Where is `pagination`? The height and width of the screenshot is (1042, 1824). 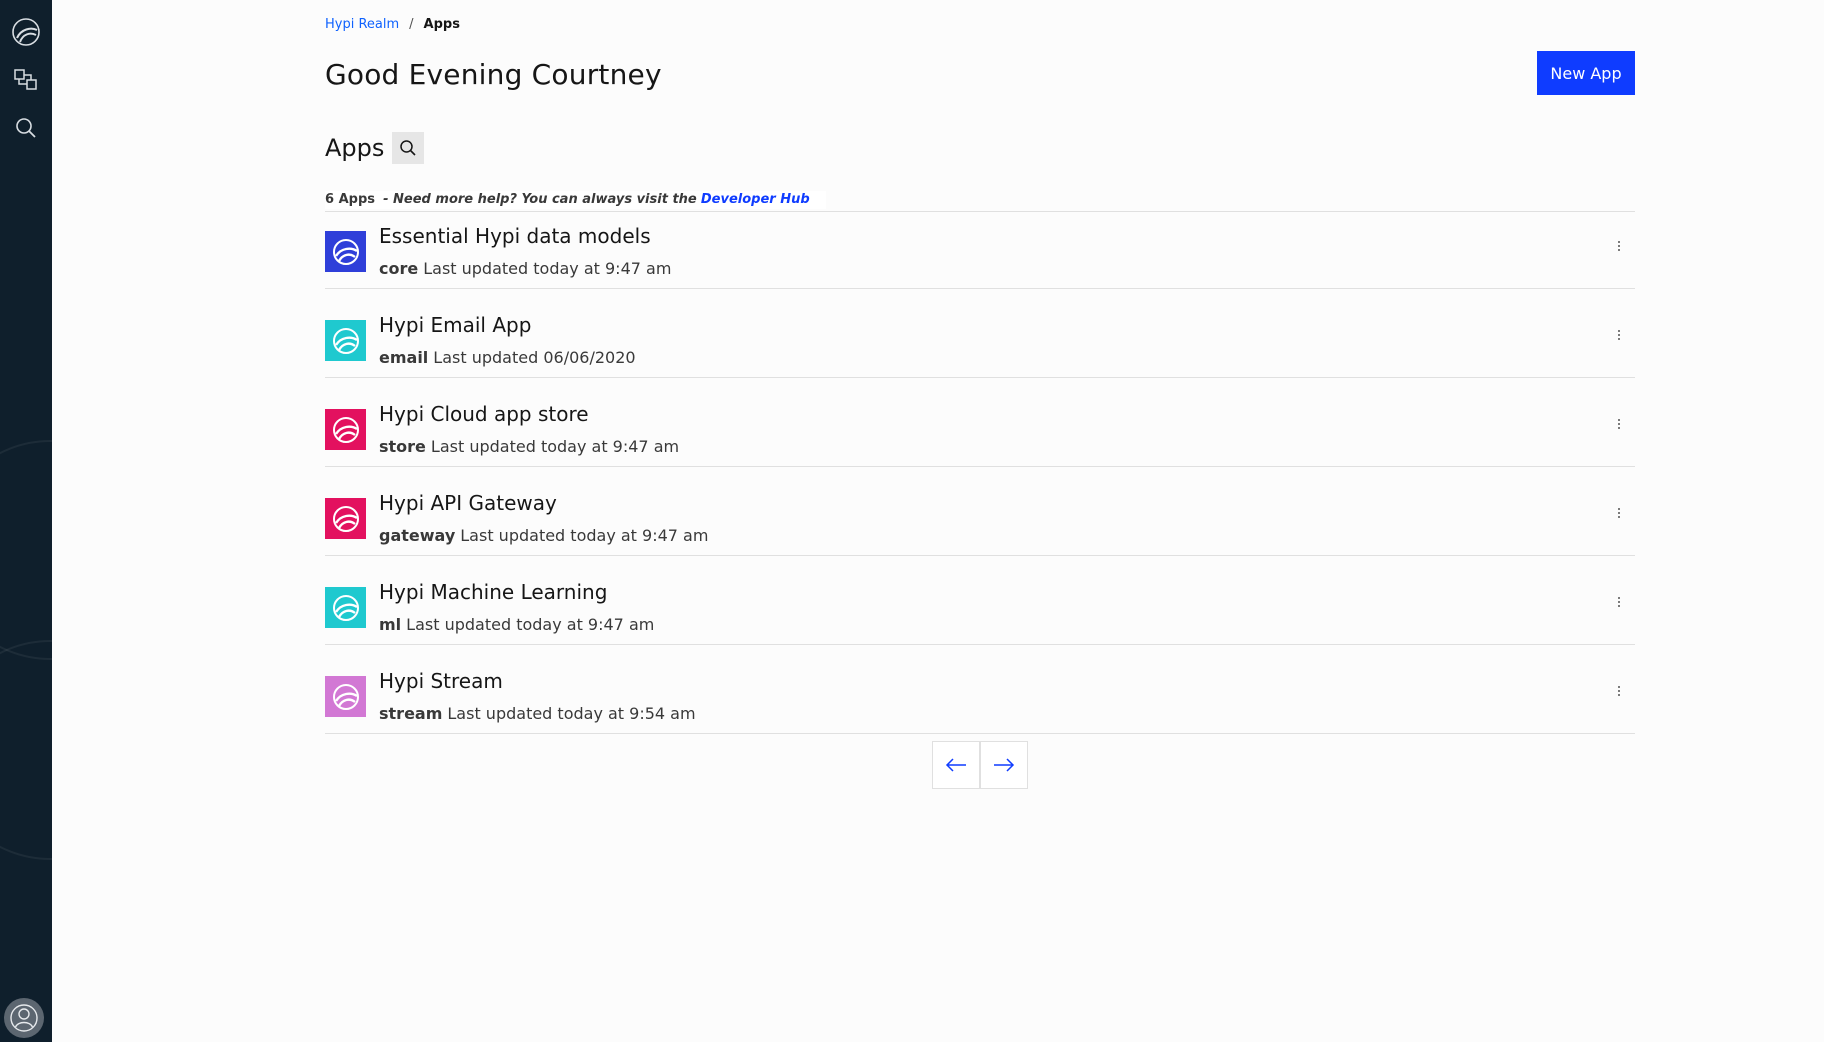 pagination is located at coordinates (980, 765).